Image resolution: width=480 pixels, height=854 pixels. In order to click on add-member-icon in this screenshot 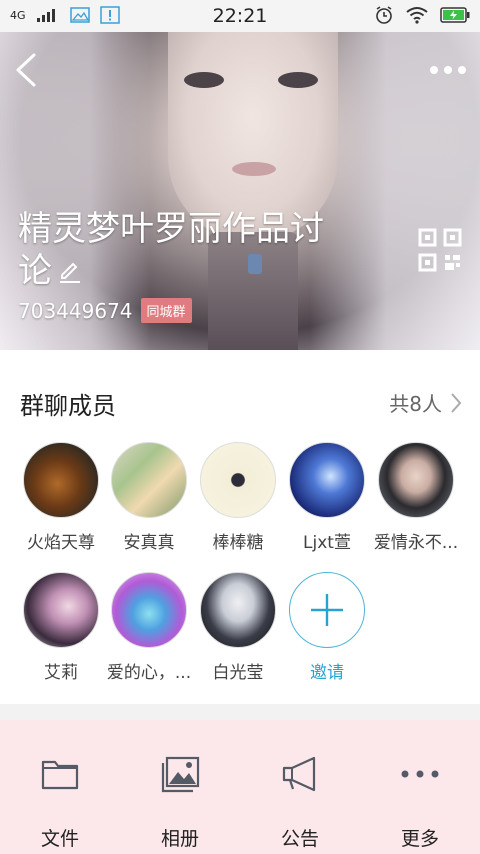, I will do `click(327, 610)`.